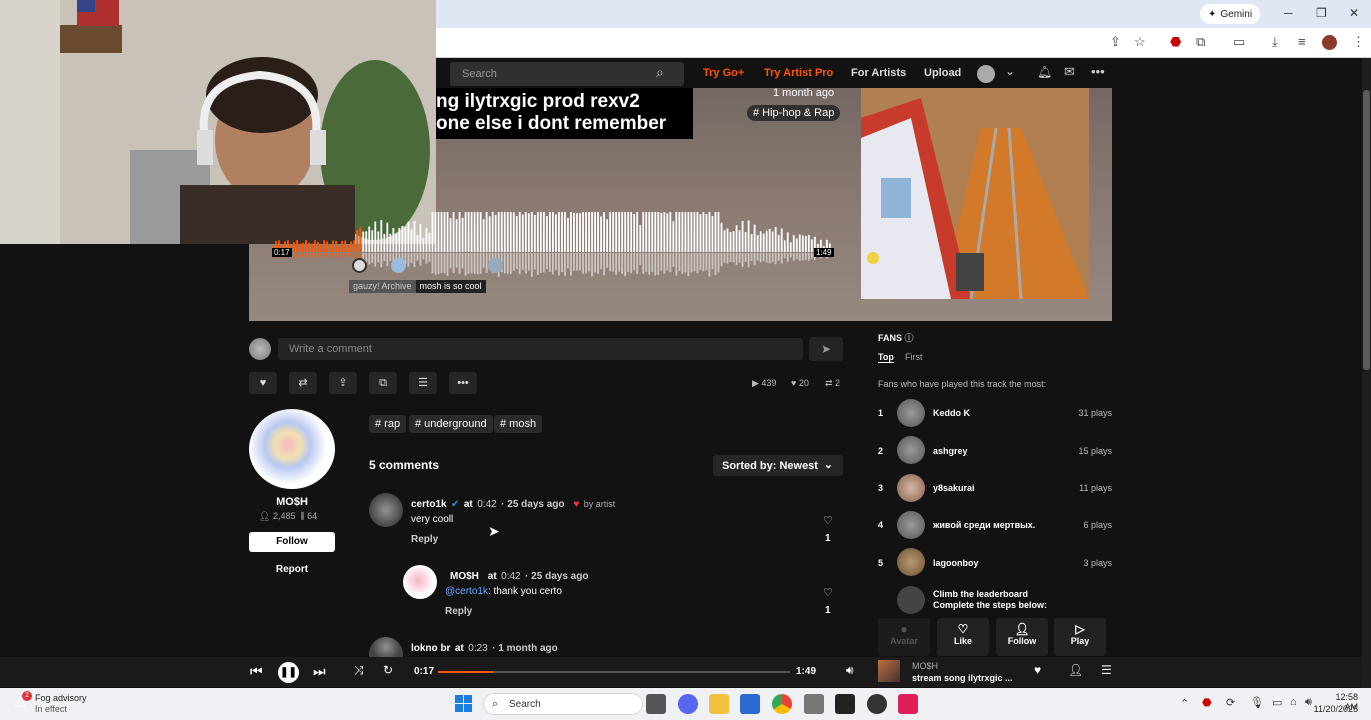  I want to click on search-icon: ⌕, so click(660, 72).